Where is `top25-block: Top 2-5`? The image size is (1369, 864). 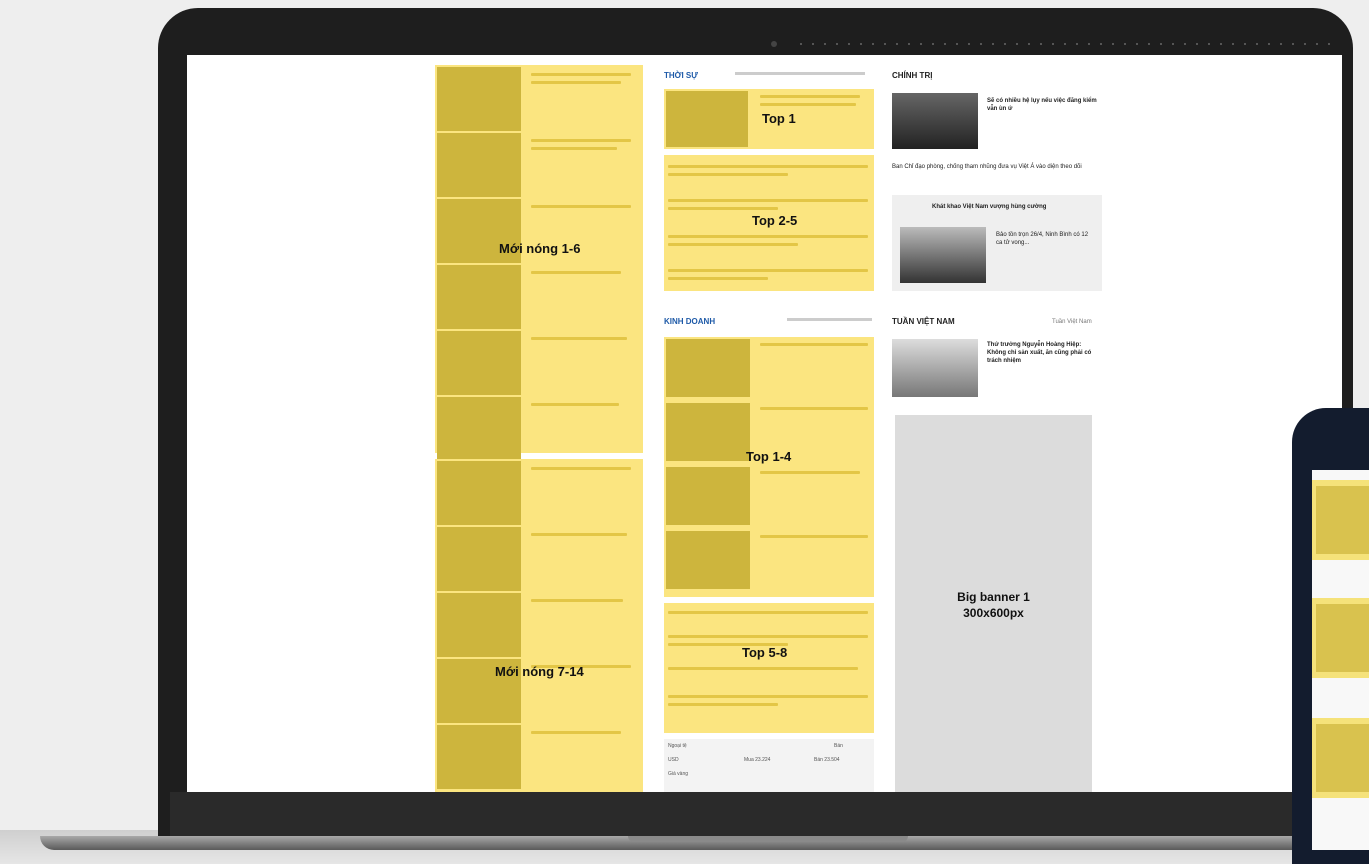
top25-block: Top 2-5 is located at coordinates (769, 223).